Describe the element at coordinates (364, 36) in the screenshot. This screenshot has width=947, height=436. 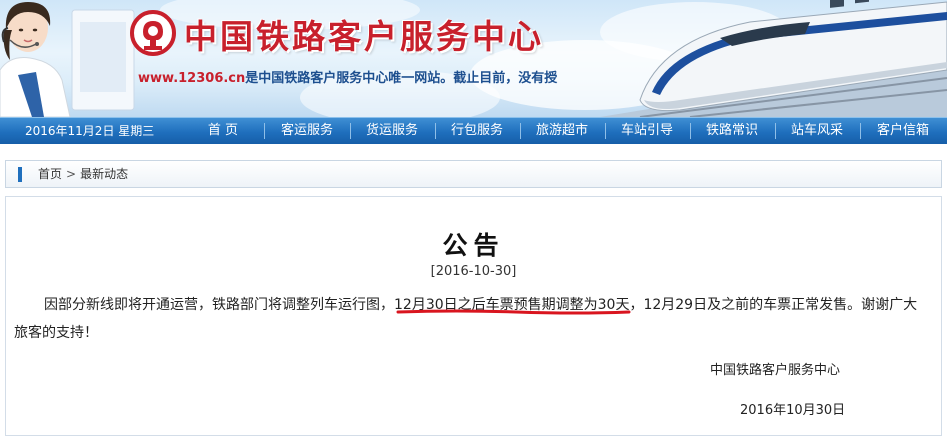
I see `site-title: 中国铁路客户服务中心` at that location.